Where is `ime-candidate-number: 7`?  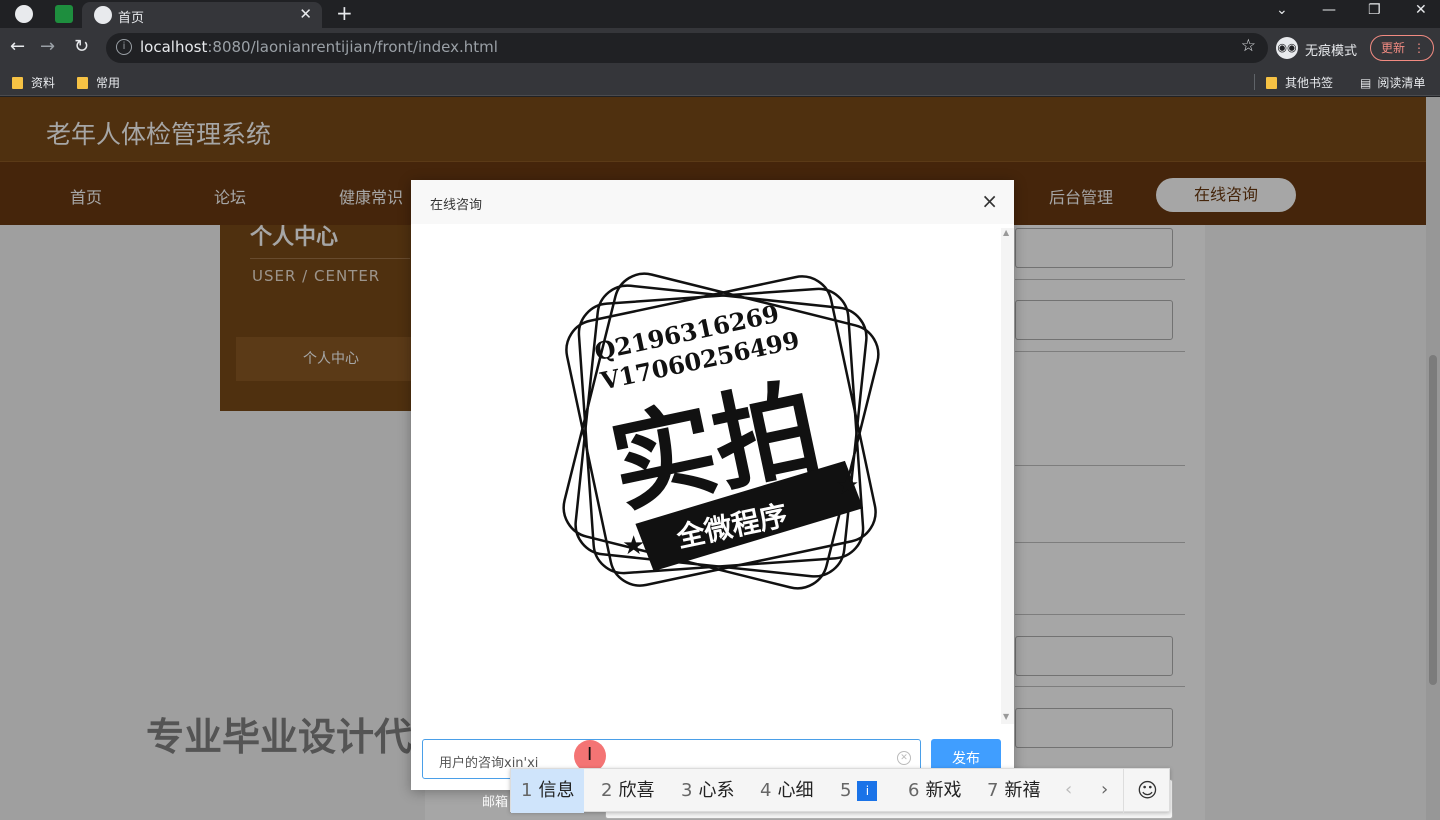 ime-candidate-number: 7 is located at coordinates (993, 790).